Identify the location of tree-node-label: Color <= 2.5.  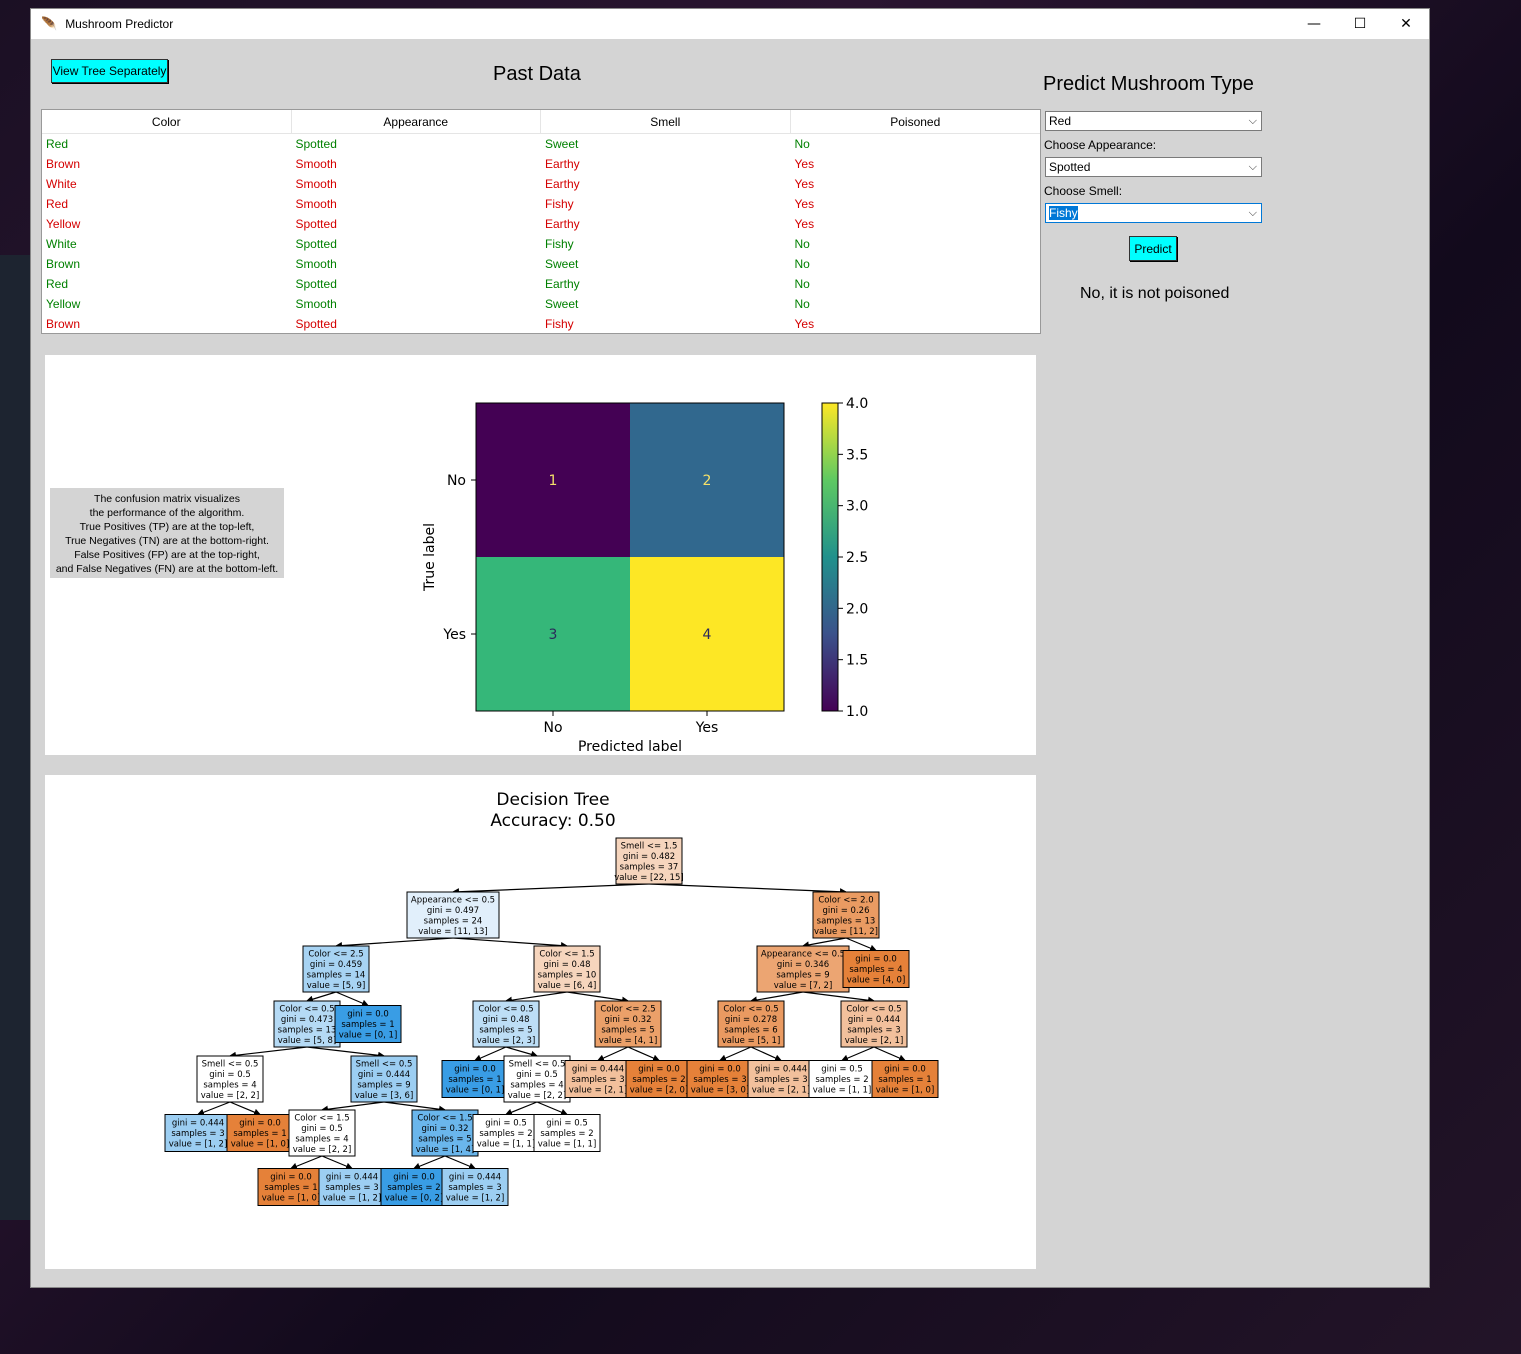
(335, 954).